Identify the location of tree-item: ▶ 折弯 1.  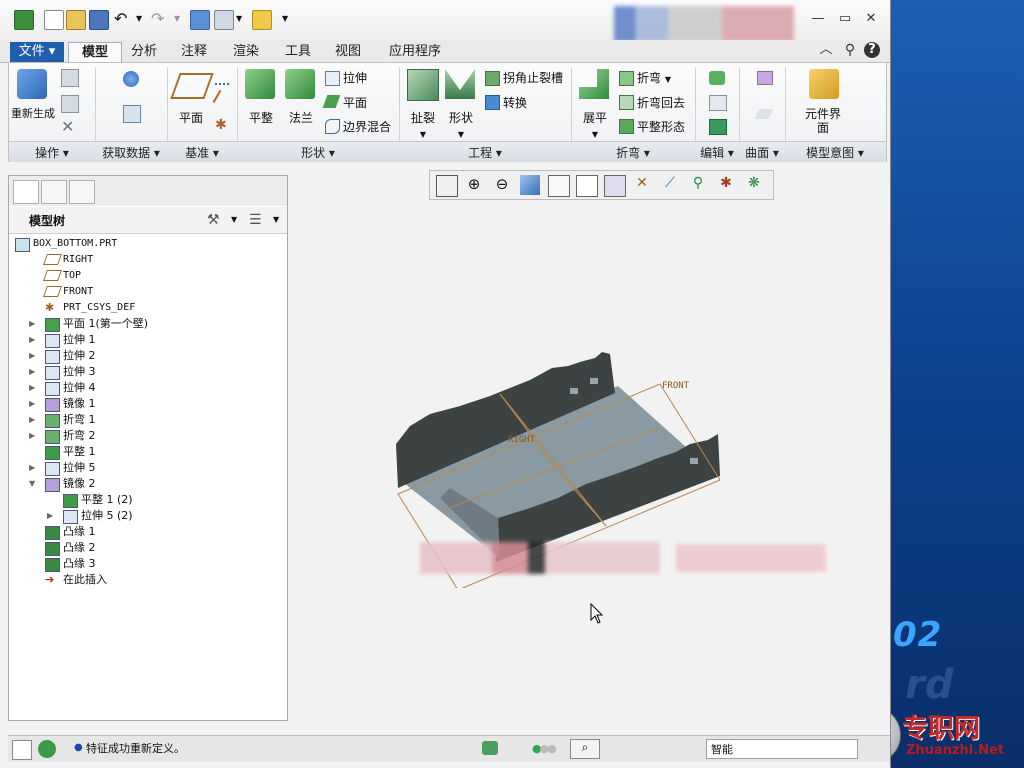
(148, 420).